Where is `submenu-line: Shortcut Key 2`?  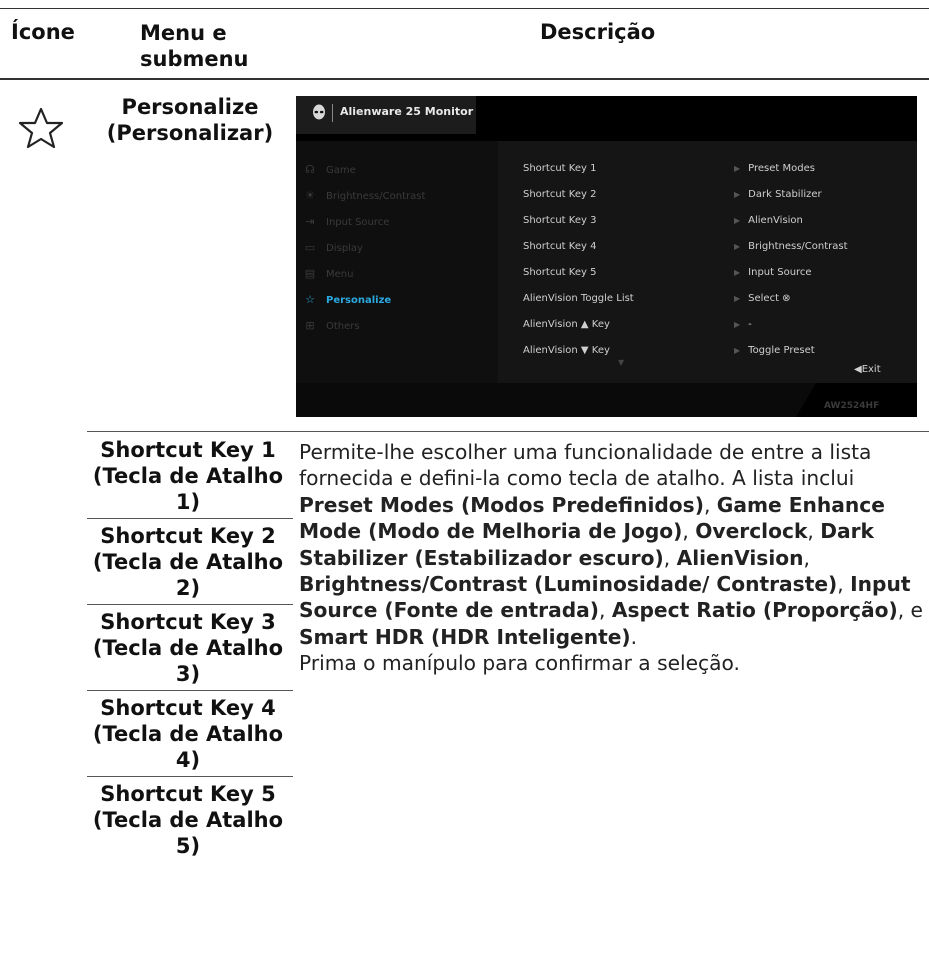
submenu-line: Shortcut Key 2 is located at coordinates (188, 536).